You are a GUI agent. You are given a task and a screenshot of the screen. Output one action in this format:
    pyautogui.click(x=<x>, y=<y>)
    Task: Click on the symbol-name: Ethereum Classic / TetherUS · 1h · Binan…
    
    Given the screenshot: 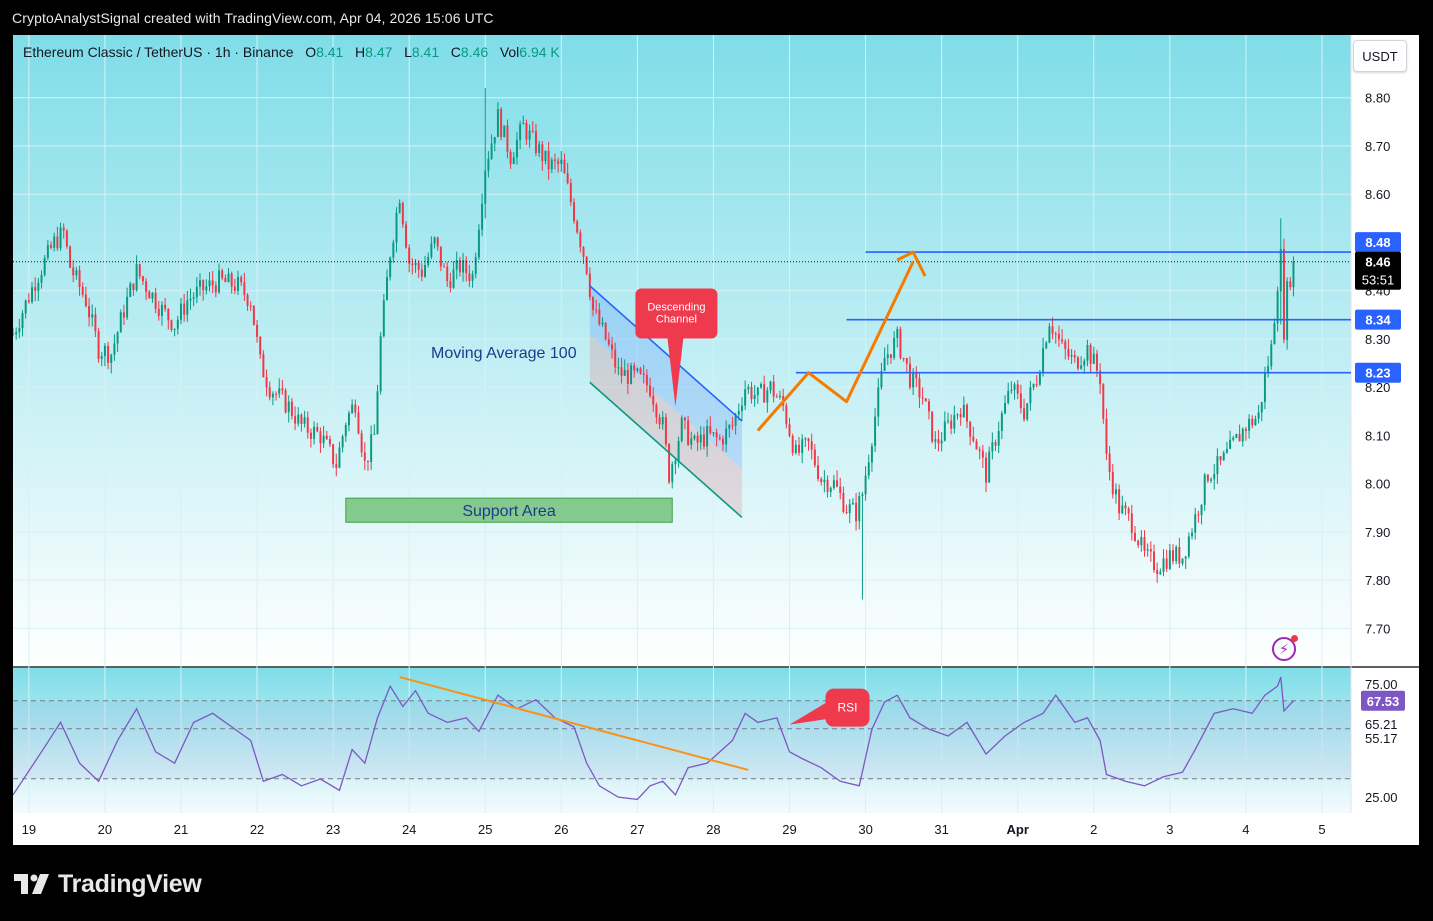 What is the action you would take?
    pyautogui.click(x=158, y=52)
    